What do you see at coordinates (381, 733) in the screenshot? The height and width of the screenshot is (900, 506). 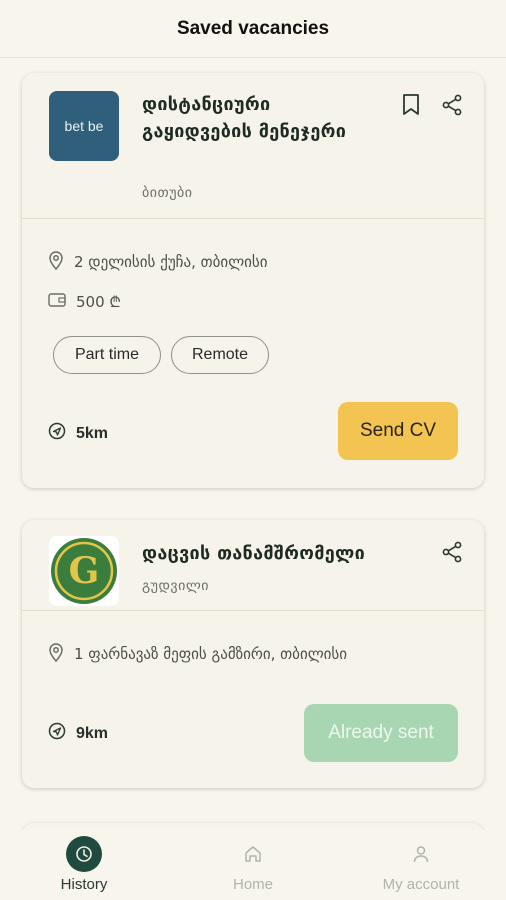 I see `already-sent-button: Already sent` at bounding box center [381, 733].